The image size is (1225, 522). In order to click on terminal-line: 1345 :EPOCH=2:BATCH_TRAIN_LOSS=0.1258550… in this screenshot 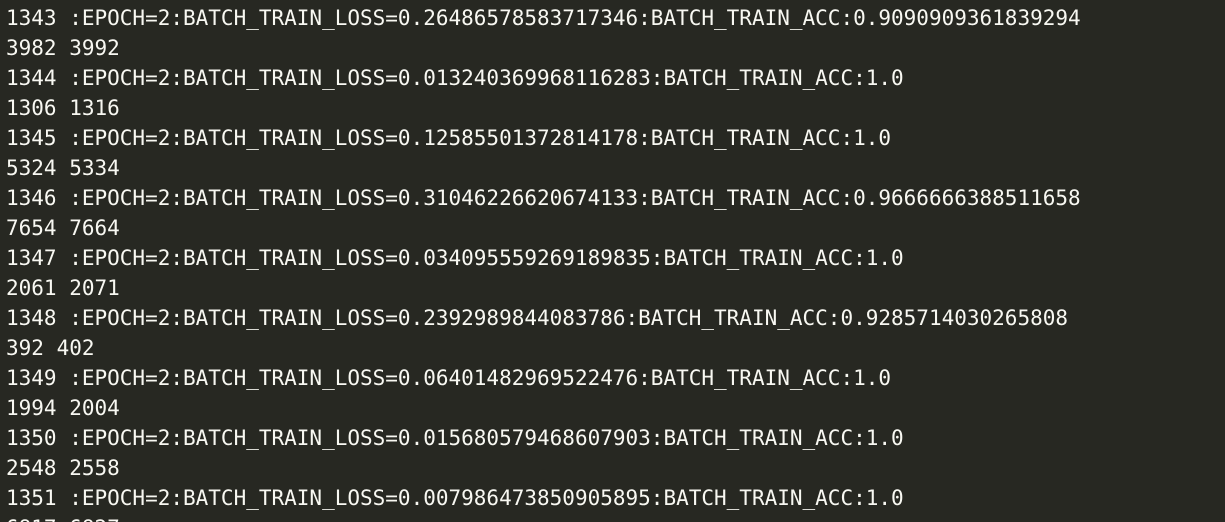, I will do `click(449, 138)`.